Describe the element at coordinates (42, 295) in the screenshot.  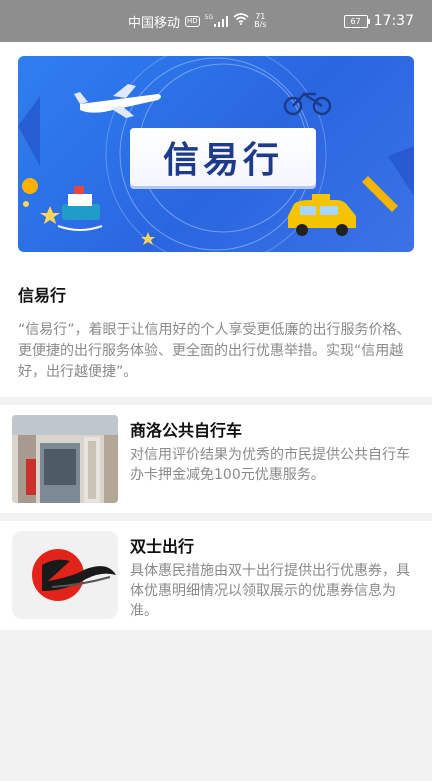
I see `intro-title: 信易行` at that location.